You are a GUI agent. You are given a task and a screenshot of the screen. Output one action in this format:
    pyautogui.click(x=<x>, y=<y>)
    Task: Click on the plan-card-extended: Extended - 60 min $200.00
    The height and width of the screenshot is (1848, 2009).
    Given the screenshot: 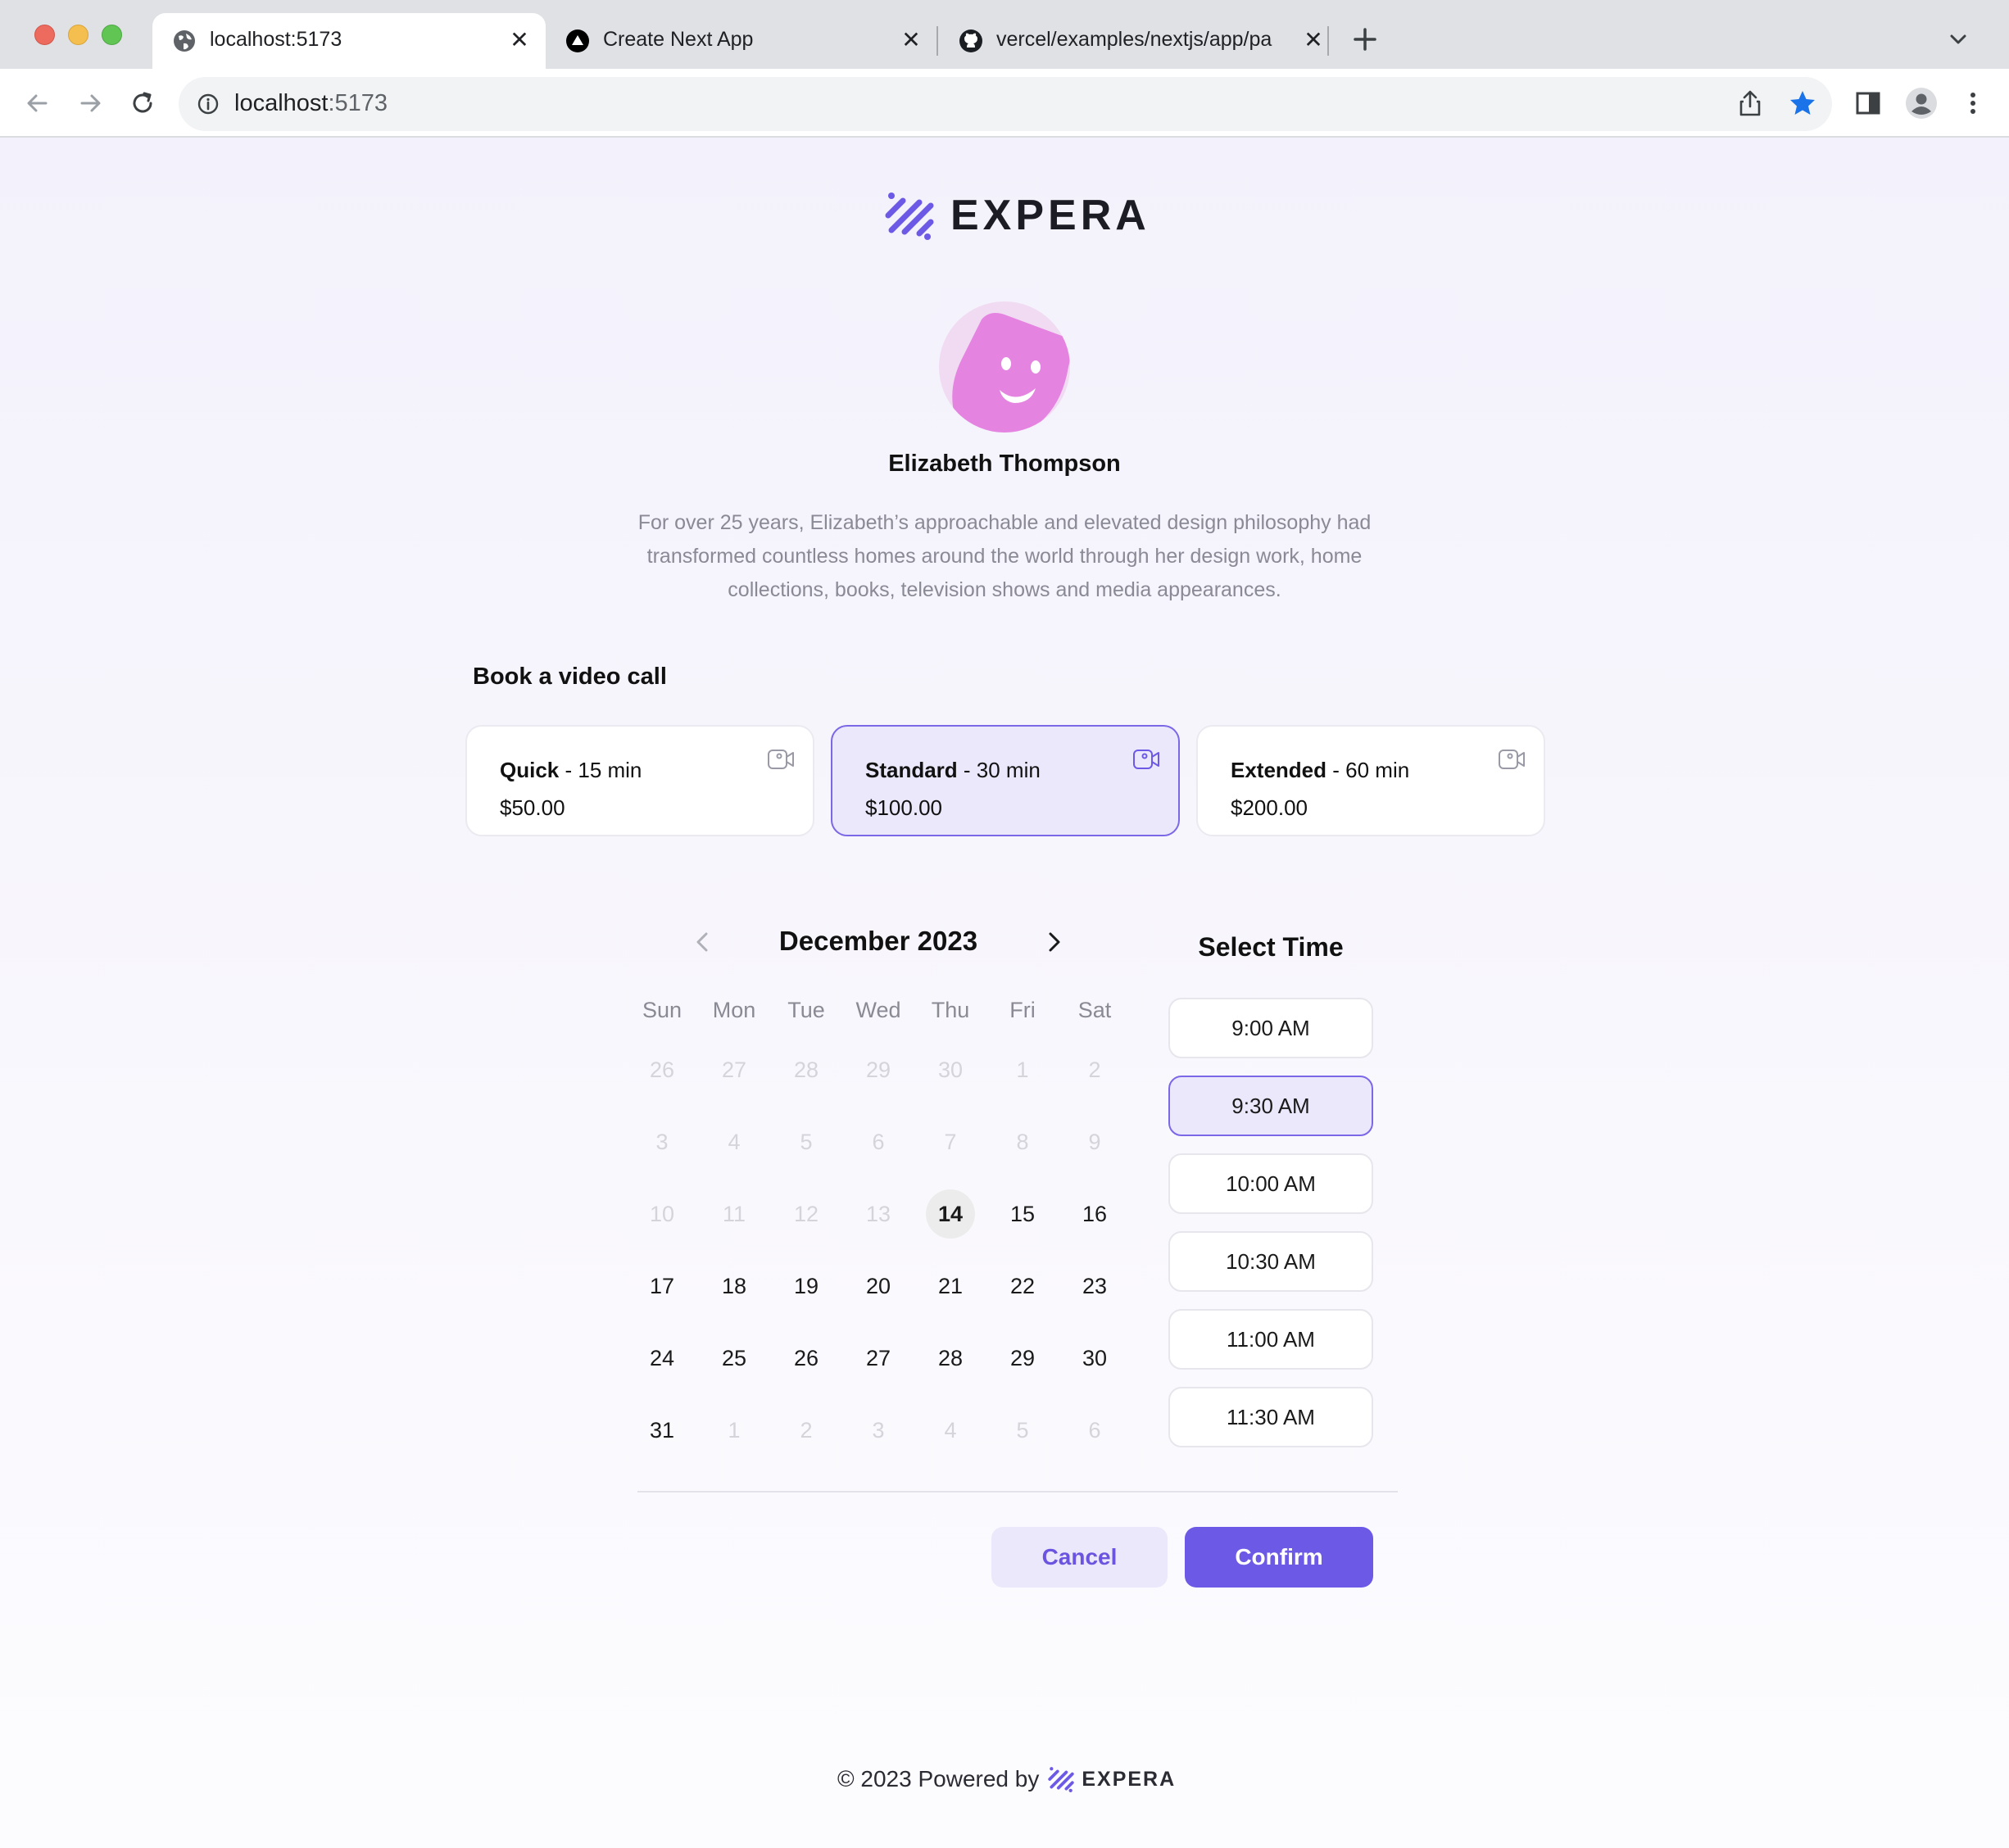 What is the action you would take?
    pyautogui.click(x=1370, y=780)
    